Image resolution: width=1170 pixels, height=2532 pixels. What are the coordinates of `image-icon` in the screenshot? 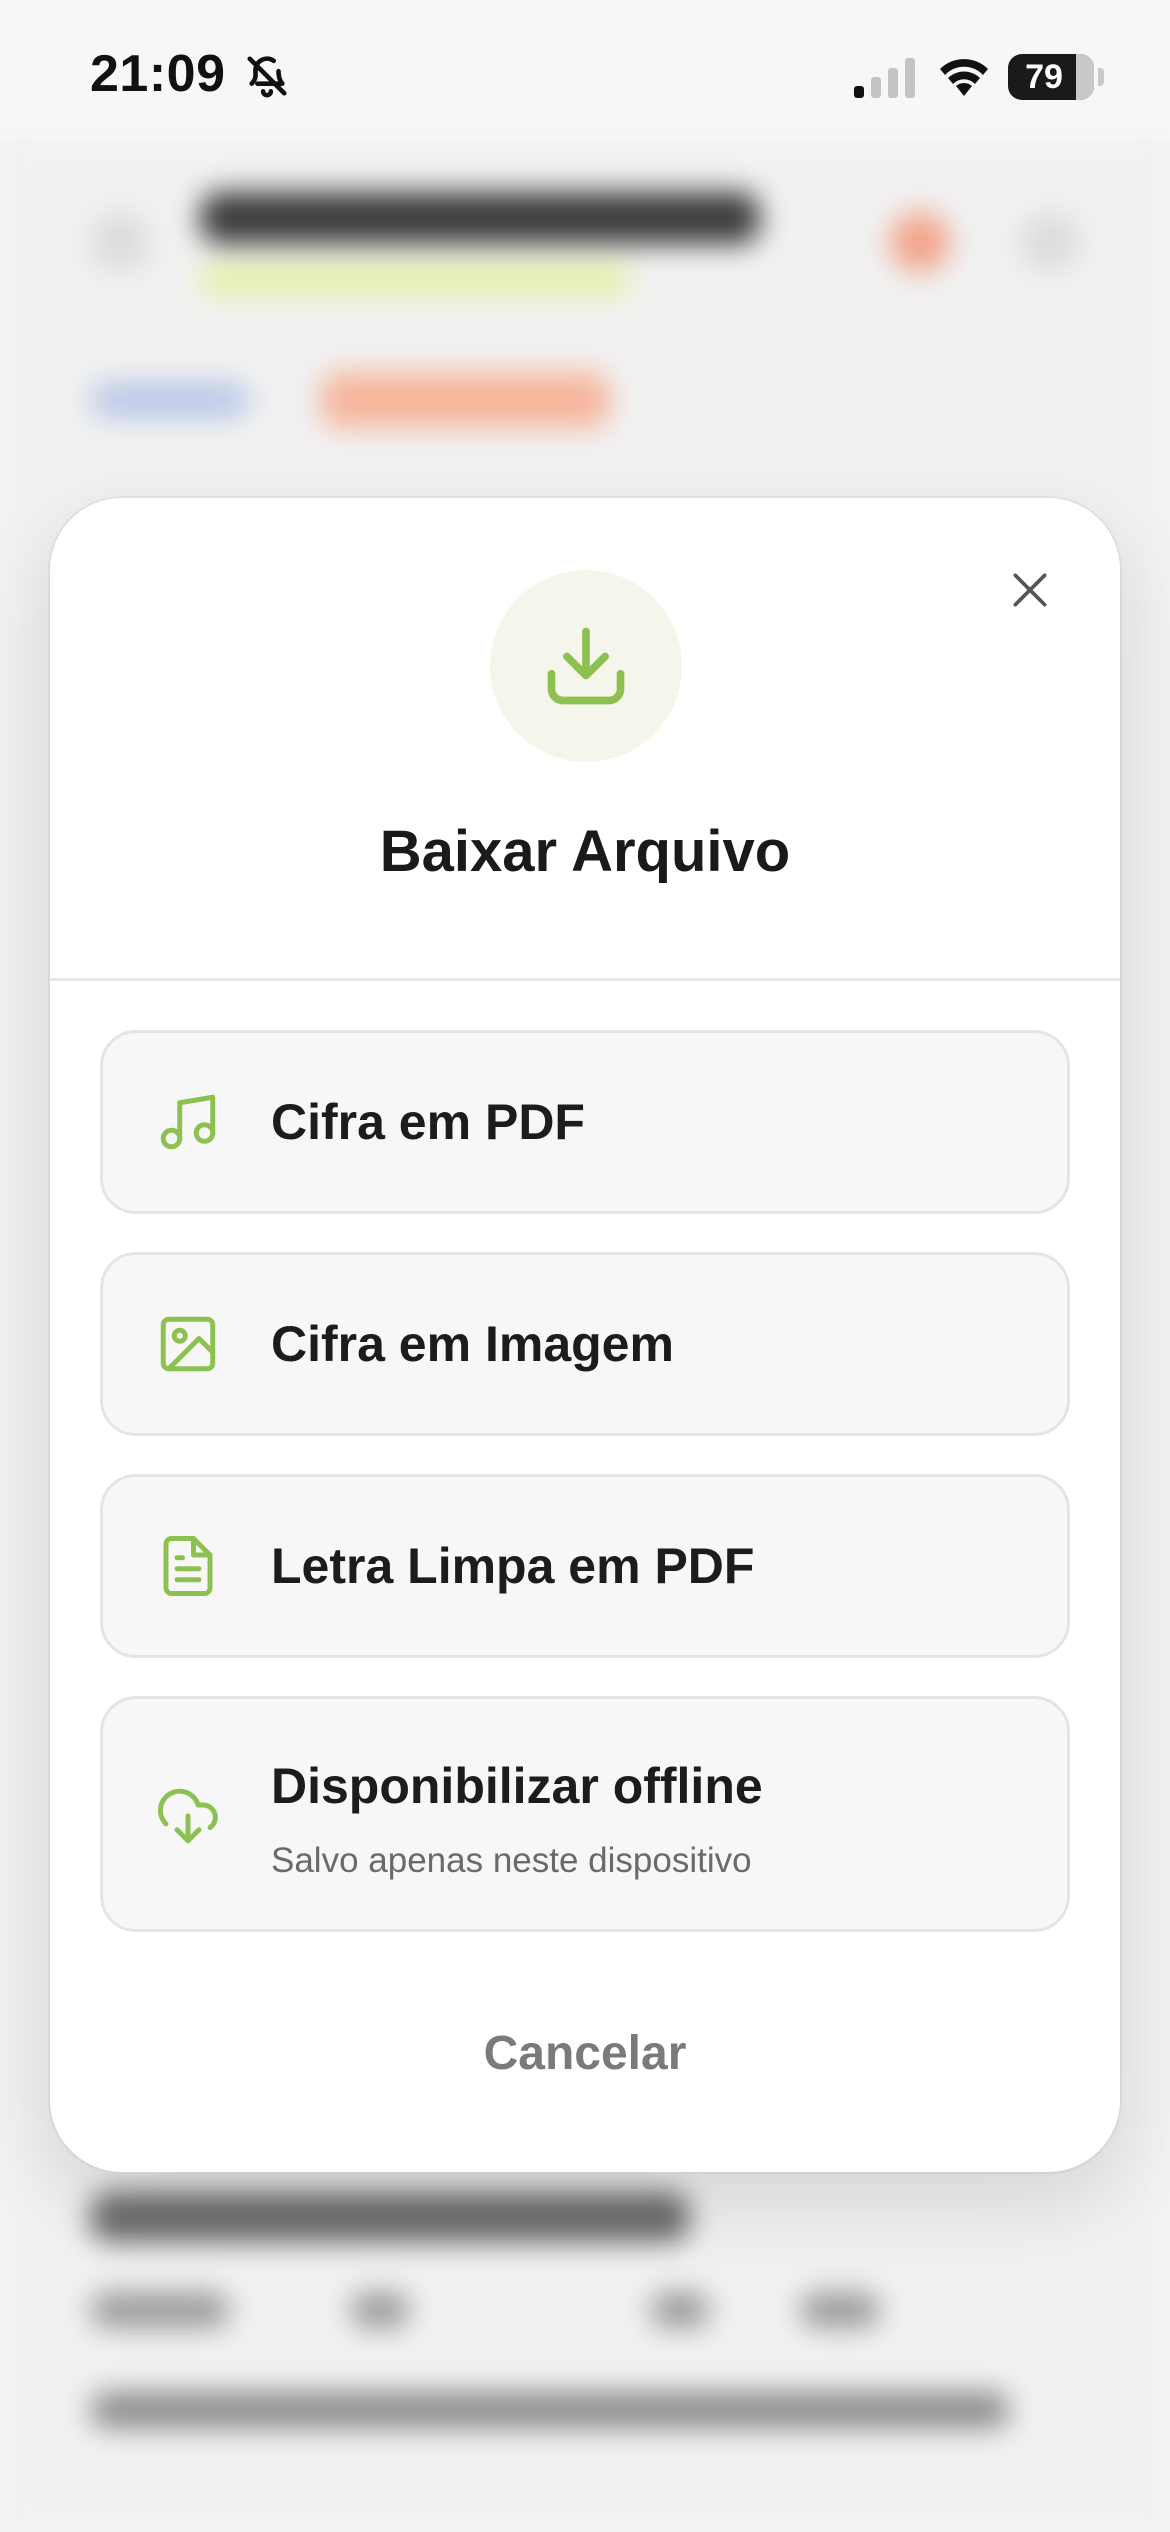 It's located at (188, 1344).